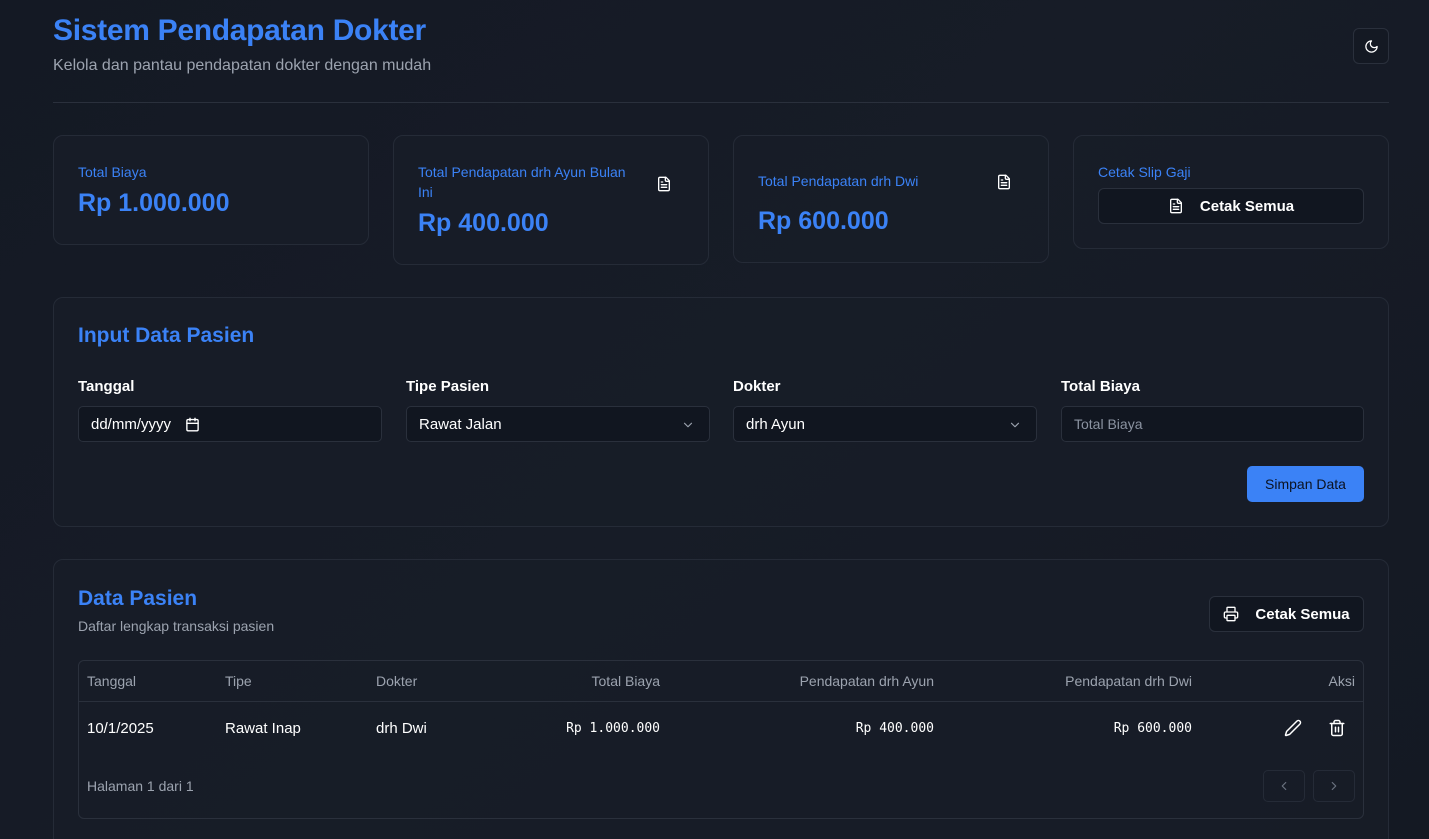 The image size is (1429, 839). What do you see at coordinates (625, 681) in the screenshot?
I see `col-total-biaya: Total Biaya` at bounding box center [625, 681].